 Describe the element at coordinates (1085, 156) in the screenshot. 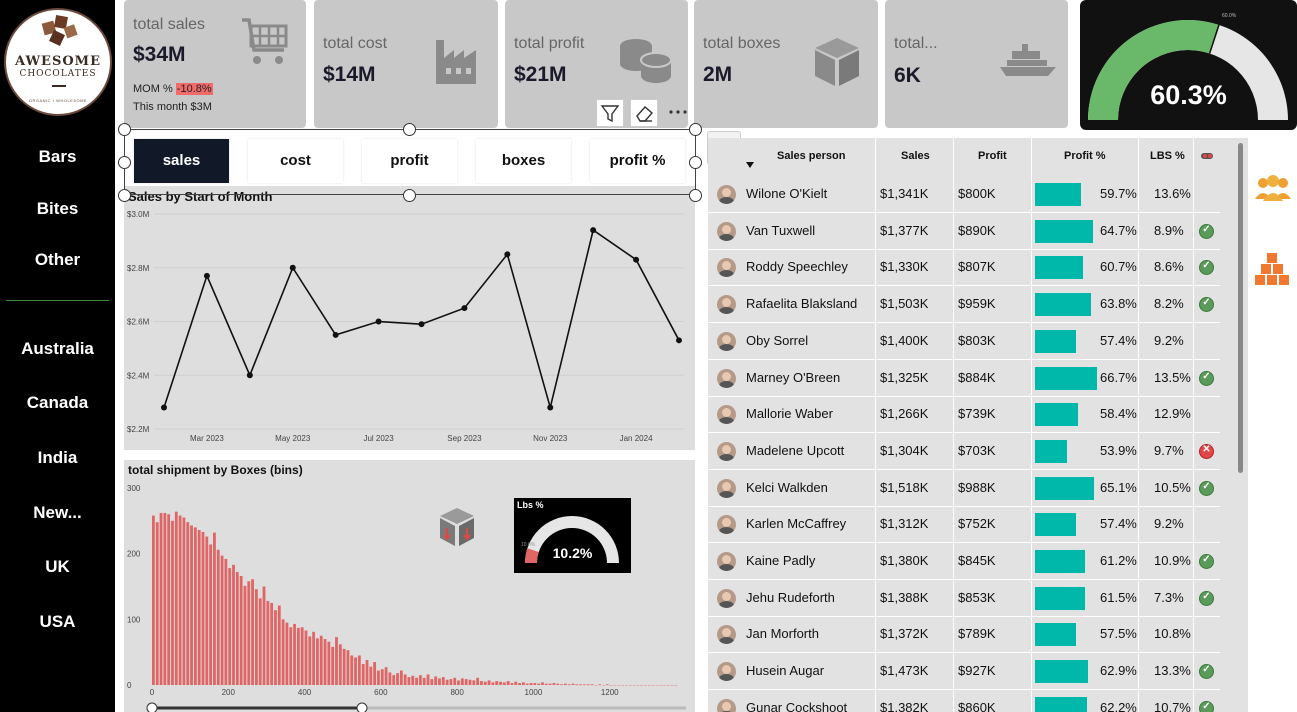

I see `col-profit-pct: Profit %` at that location.